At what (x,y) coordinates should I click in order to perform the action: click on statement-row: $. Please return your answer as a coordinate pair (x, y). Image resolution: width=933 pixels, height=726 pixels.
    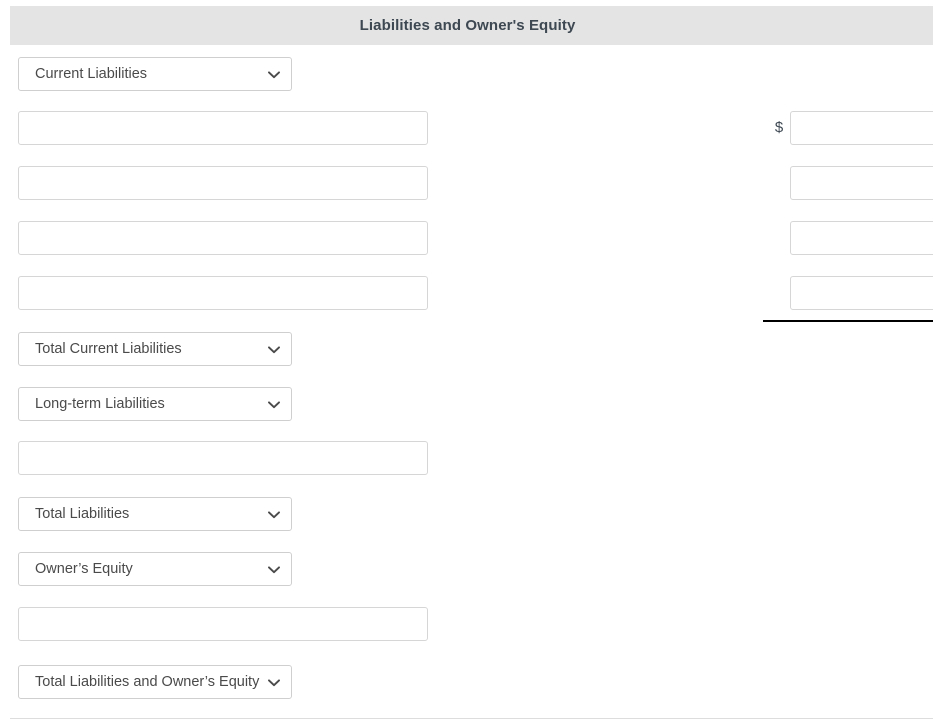
    Looking at the image, I should click on (466, 131).